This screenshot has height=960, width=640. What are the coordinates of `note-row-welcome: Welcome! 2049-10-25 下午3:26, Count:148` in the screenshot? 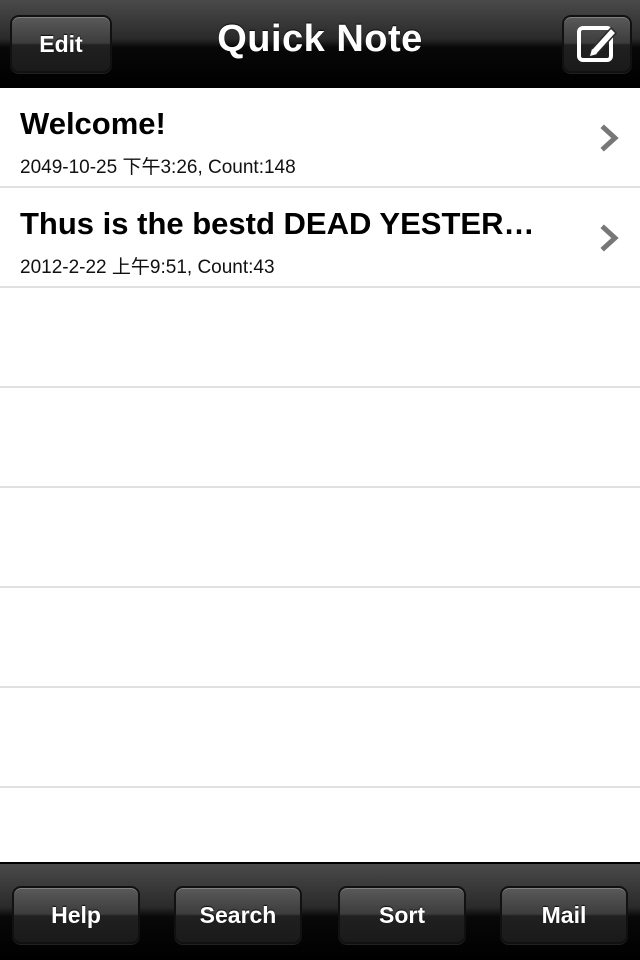 It's located at (320, 138).